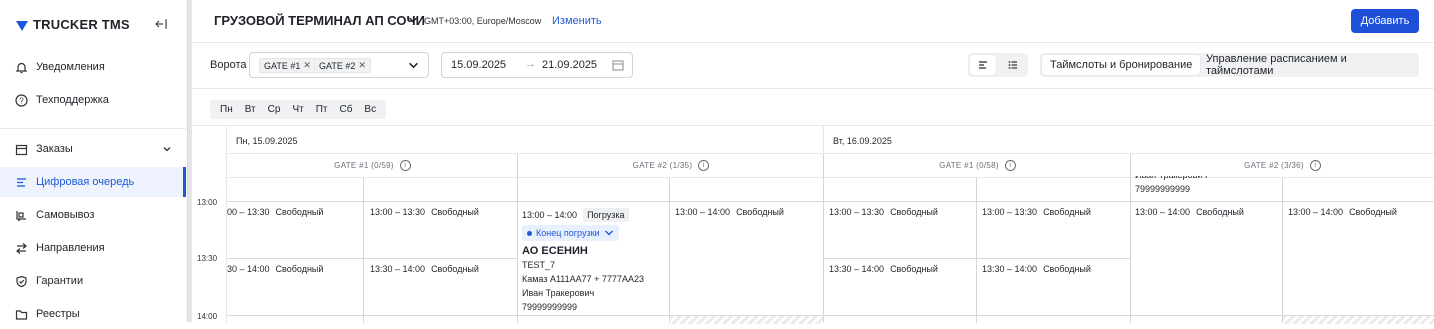  I want to click on sidebar-item-pickup: Самовывоз, so click(93, 215).